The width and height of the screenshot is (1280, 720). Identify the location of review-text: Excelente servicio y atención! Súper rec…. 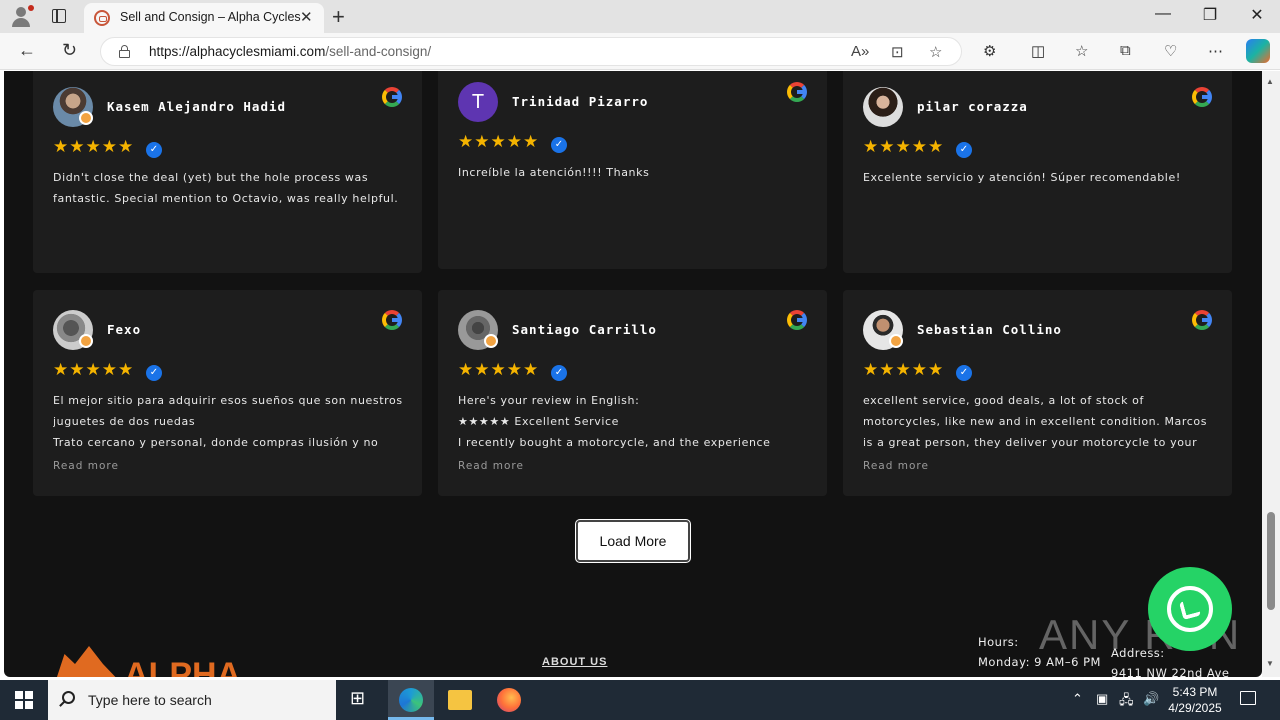
(1022, 177).